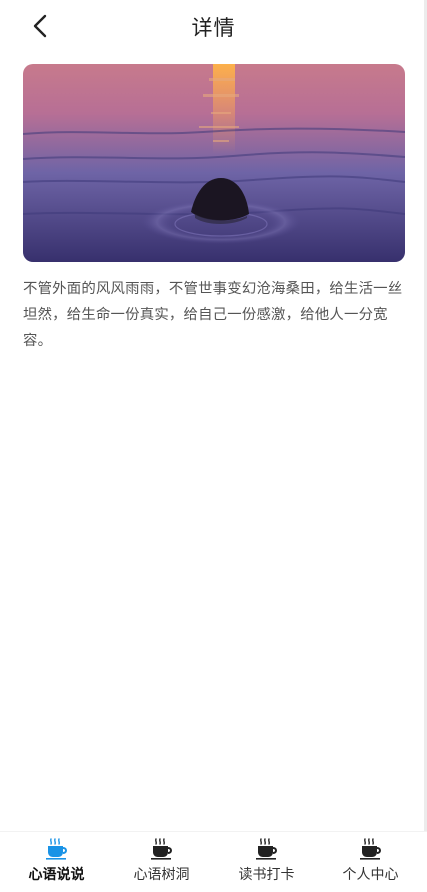 This screenshot has width=427, height=892. Describe the element at coordinates (370, 875) in the screenshot. I see `tab-label: 个人中心` at that location.